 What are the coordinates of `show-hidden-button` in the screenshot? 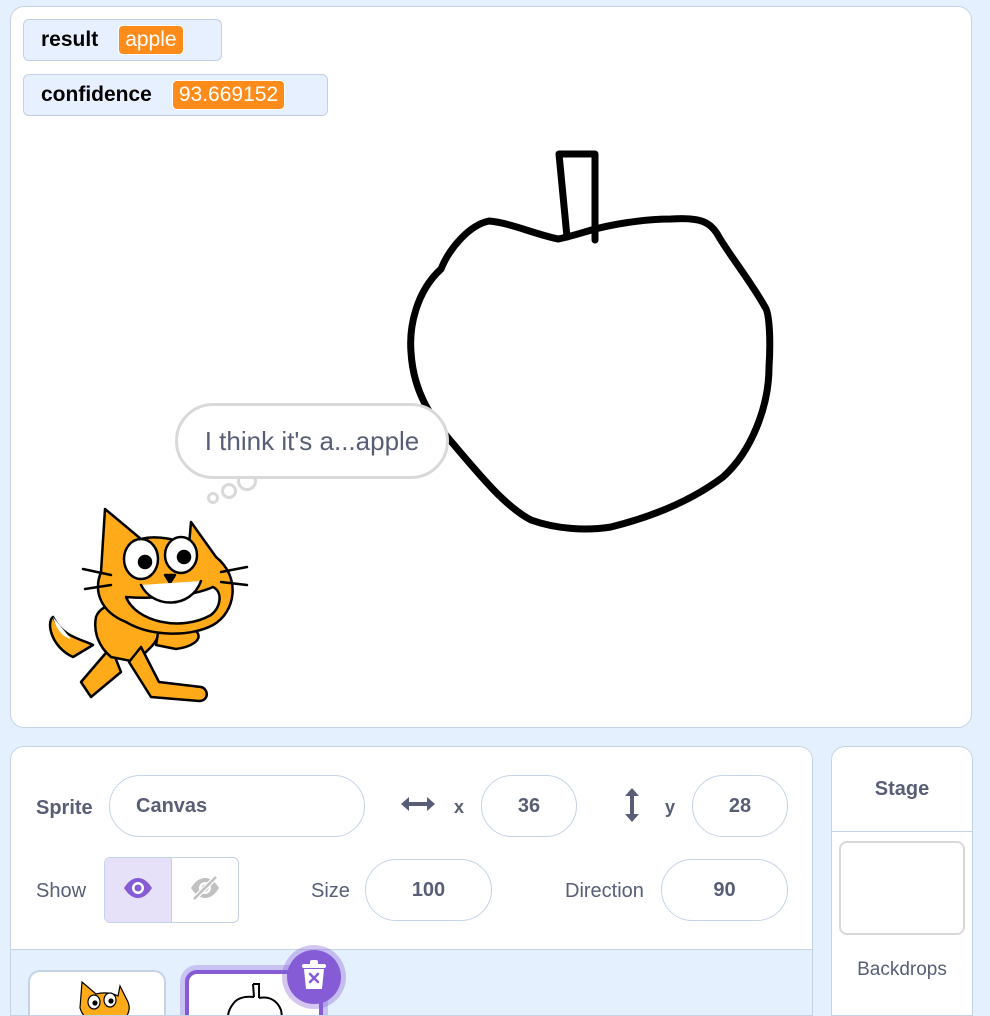 It's located at (205, 890).